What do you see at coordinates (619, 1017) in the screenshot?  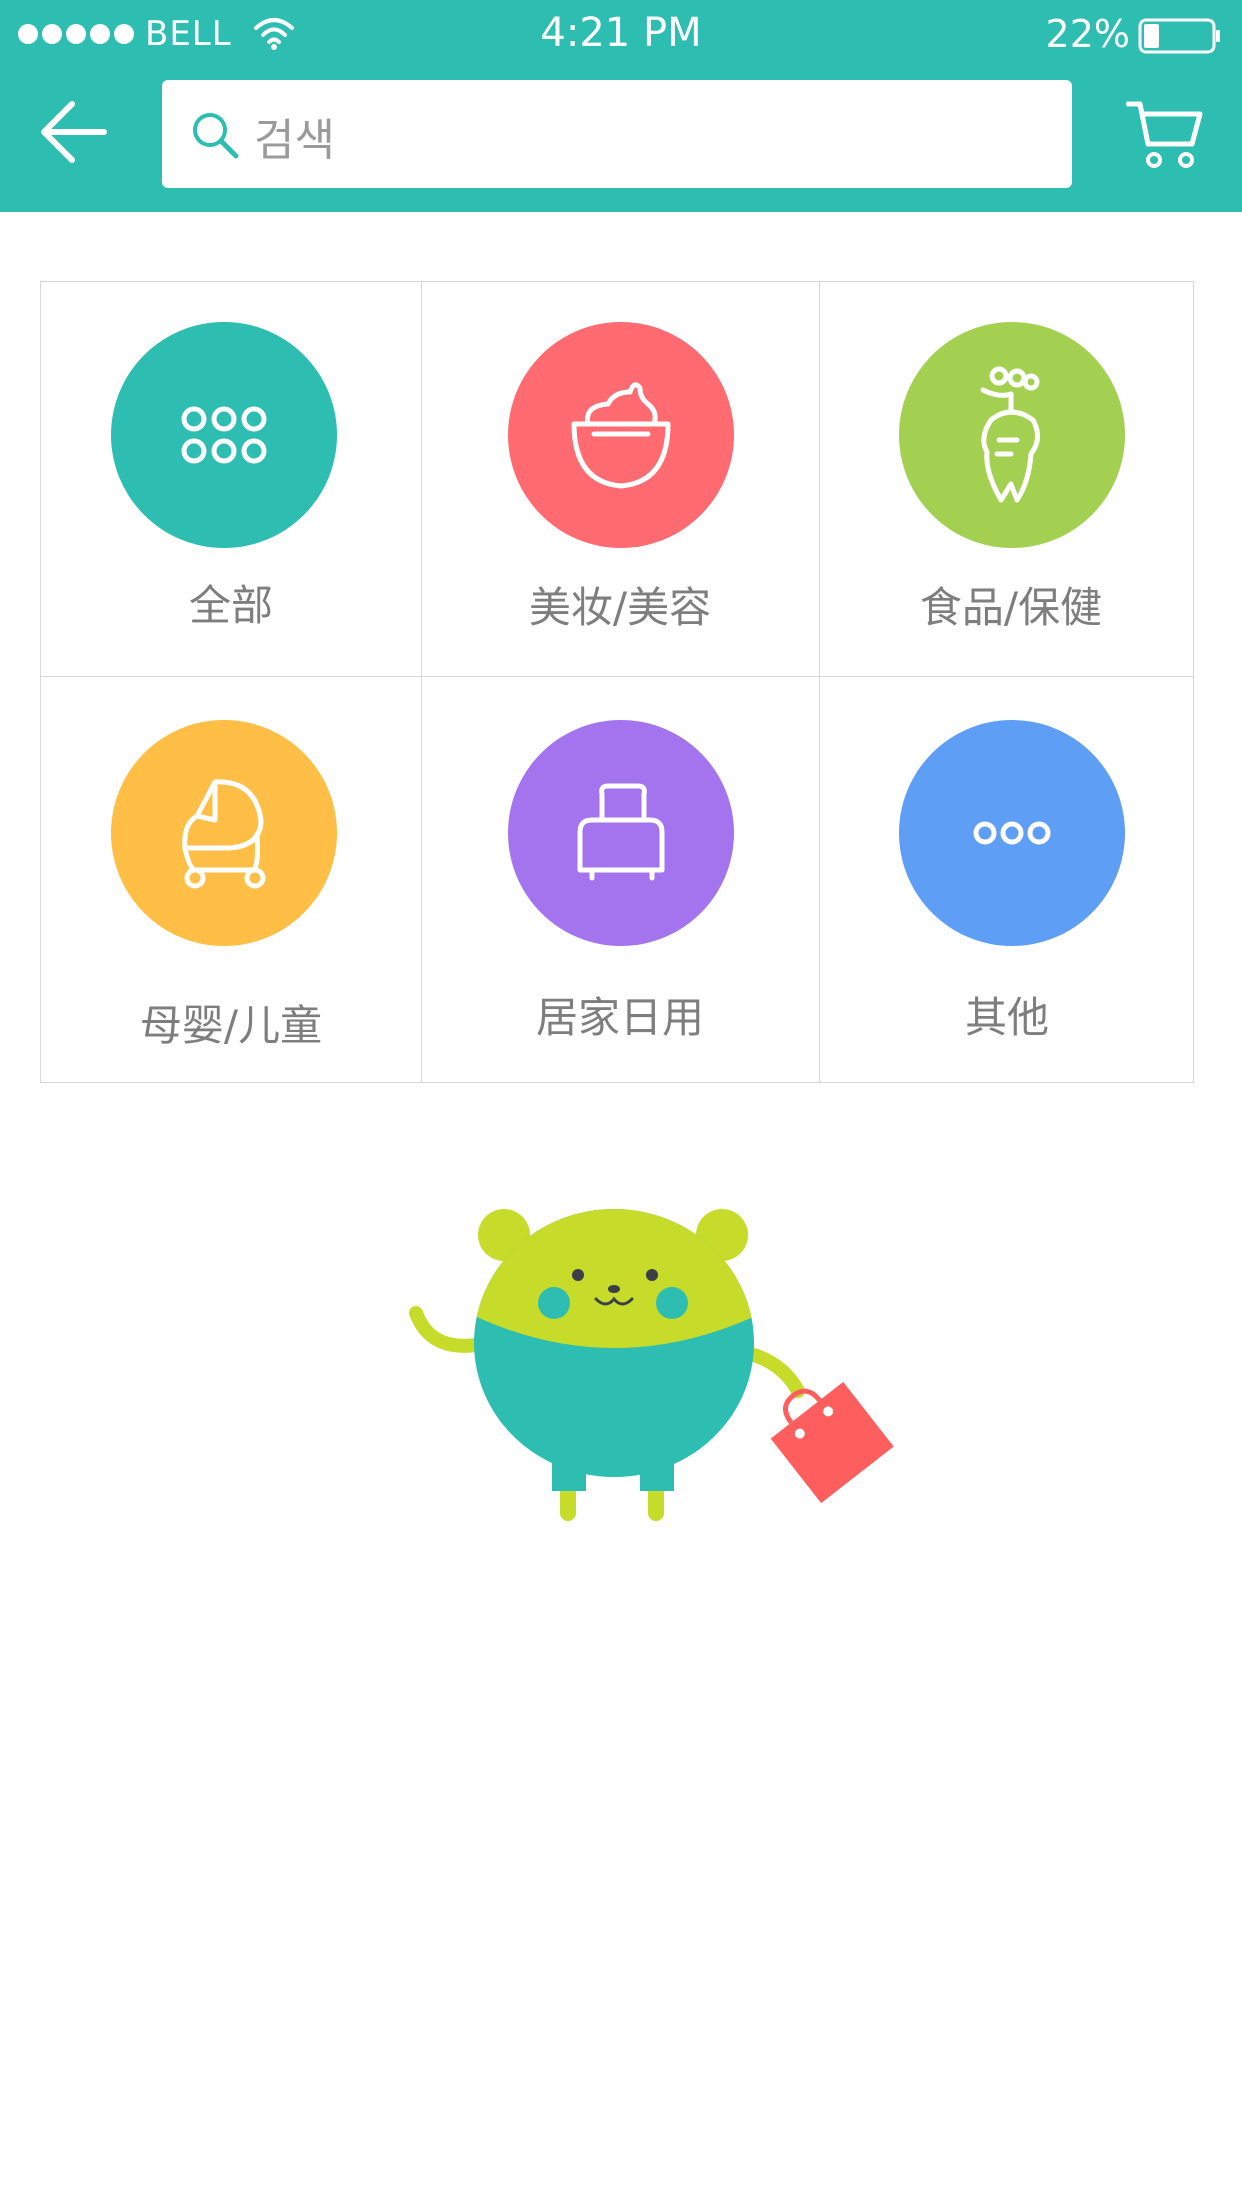 I see `category-label: 居家日用` at bounding box center [619, 1017].